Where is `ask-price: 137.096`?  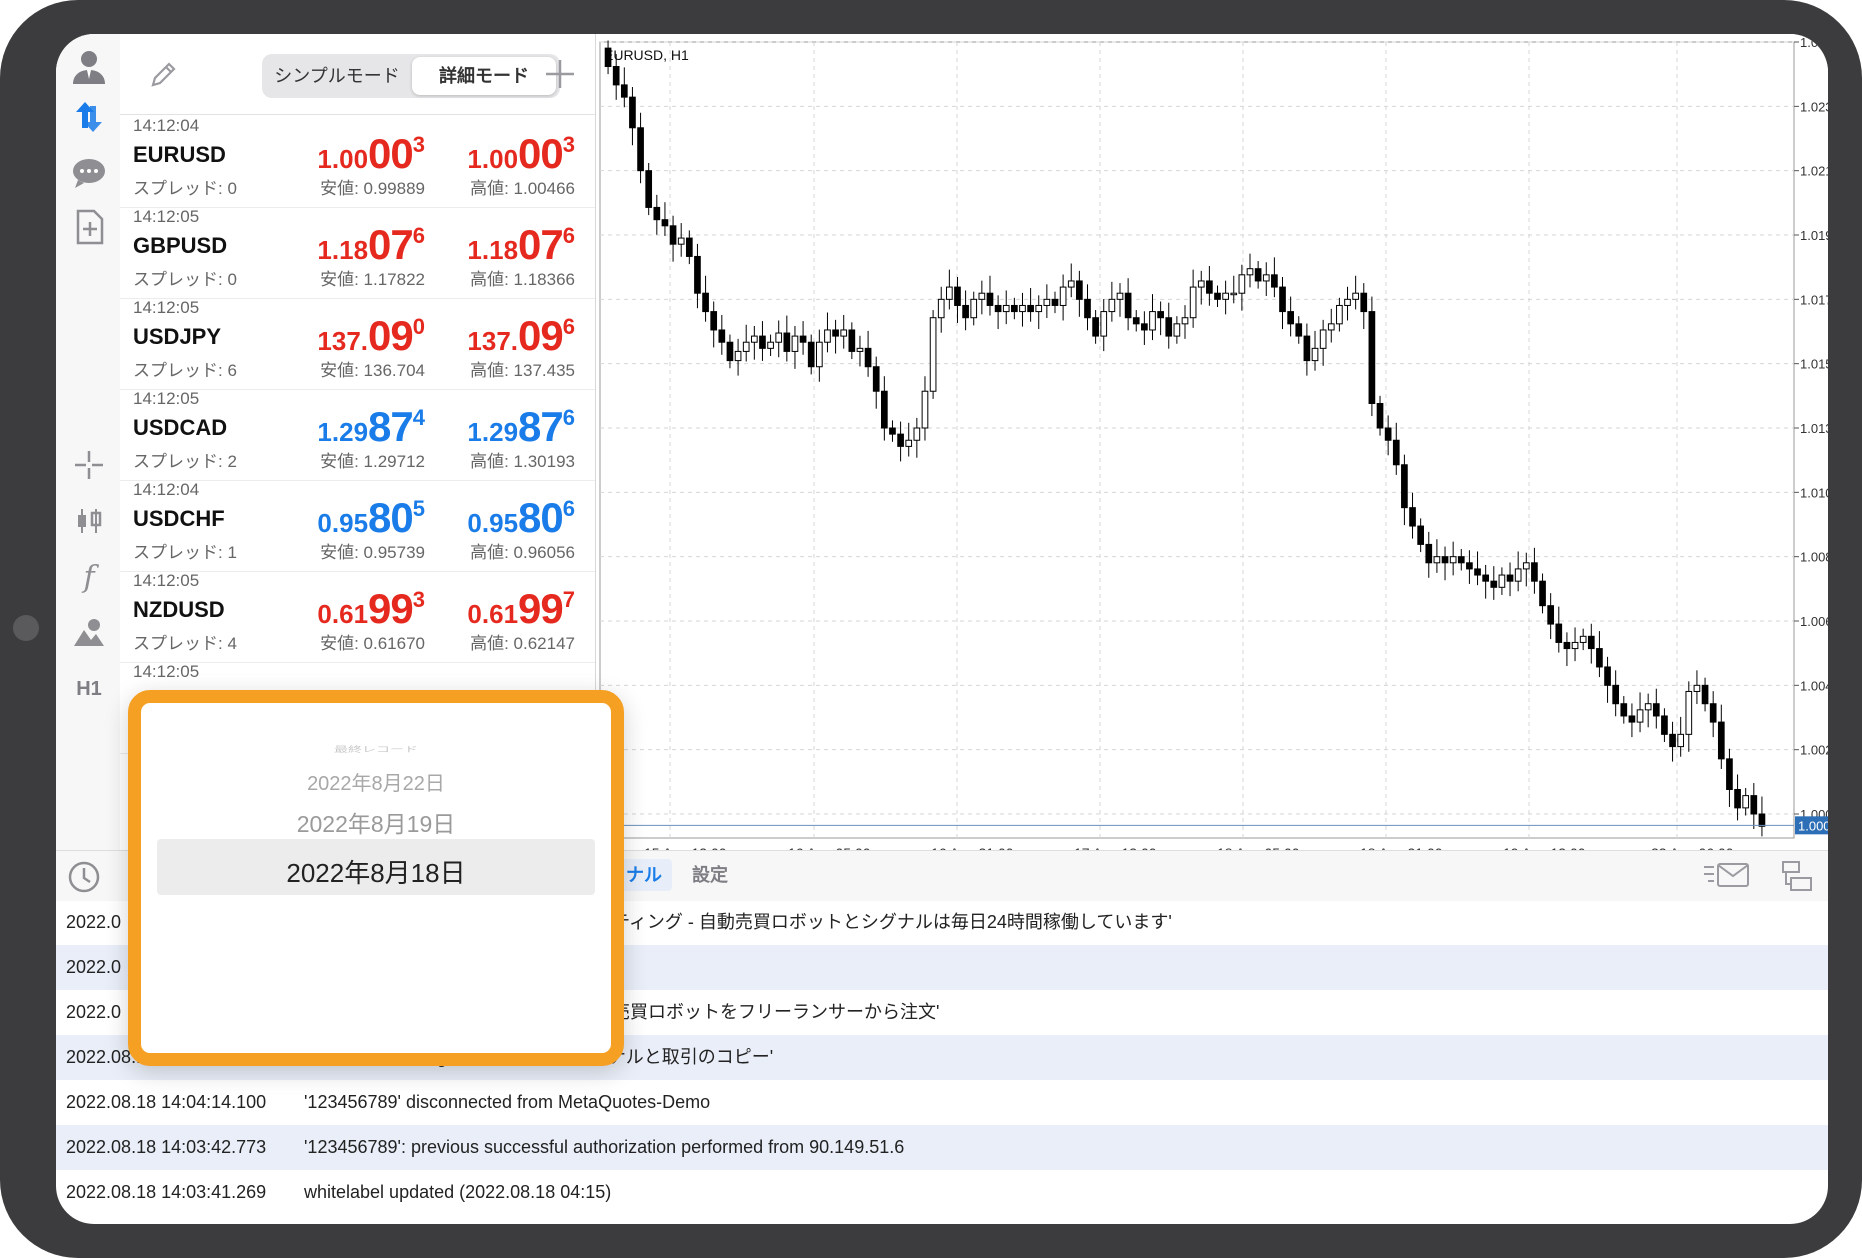
ask-price: 137.096 is located at coordinates (502, 336).